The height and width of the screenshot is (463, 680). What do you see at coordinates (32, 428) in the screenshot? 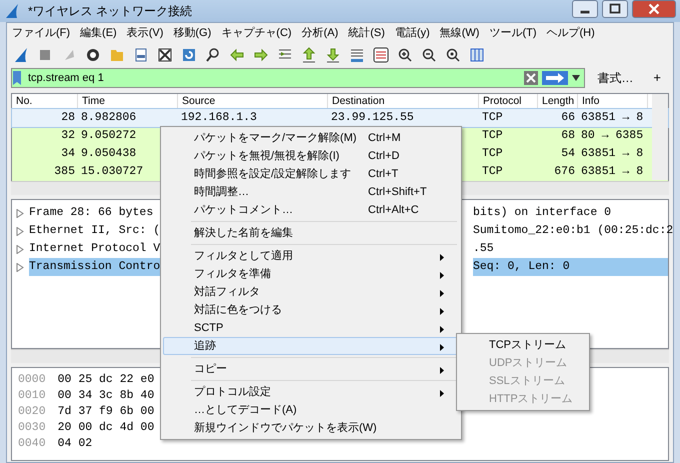
I see `offset-text: 0030` at bounding box center [32, 428].